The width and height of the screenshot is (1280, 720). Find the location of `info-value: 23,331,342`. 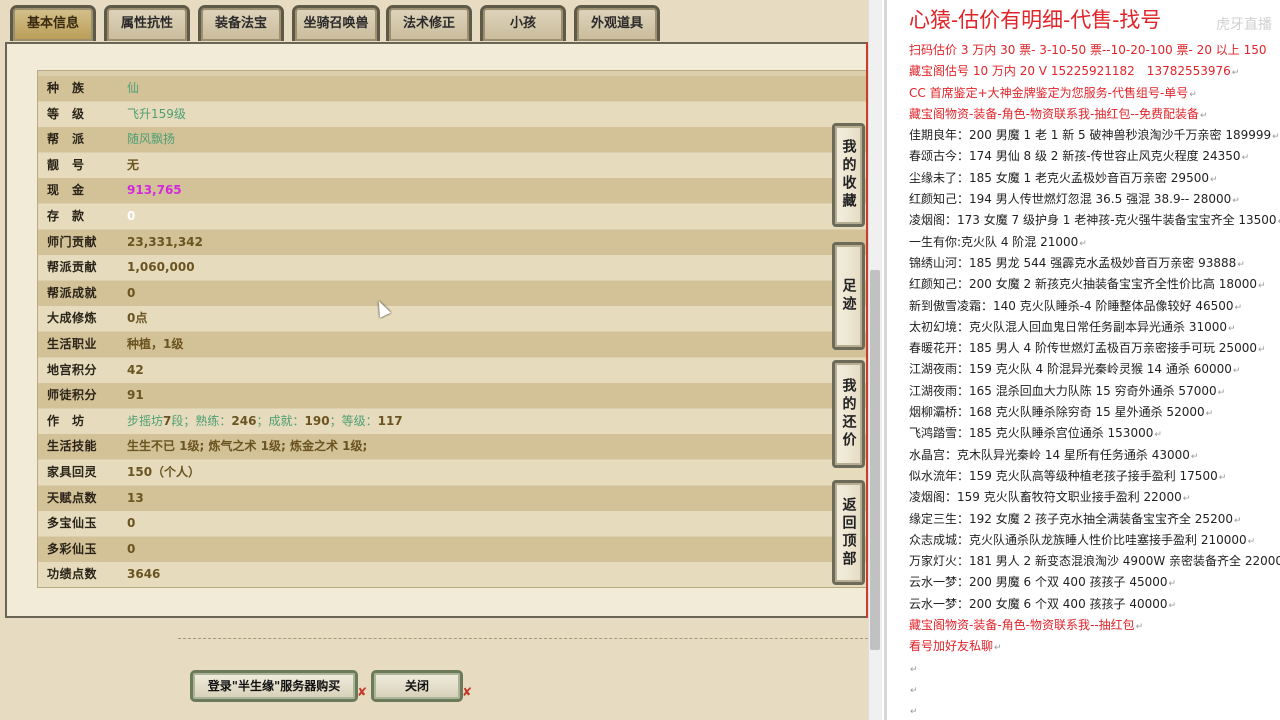

info-value: 23,331,342 is located at coordinates (165, 241).